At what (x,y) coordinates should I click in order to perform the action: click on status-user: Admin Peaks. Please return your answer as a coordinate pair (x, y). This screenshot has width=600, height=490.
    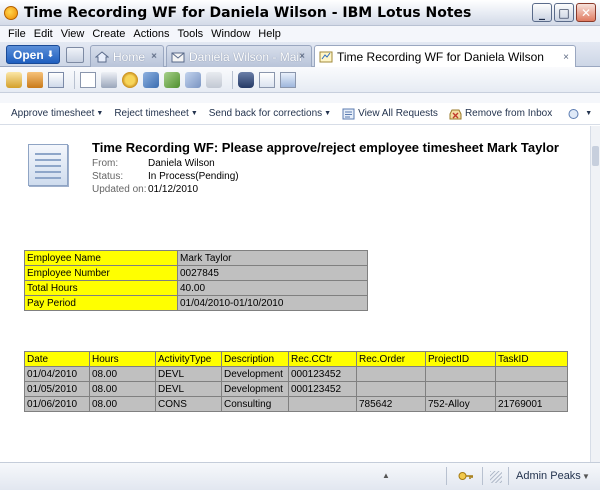
    Looking at the image, I should click on (548, 476).